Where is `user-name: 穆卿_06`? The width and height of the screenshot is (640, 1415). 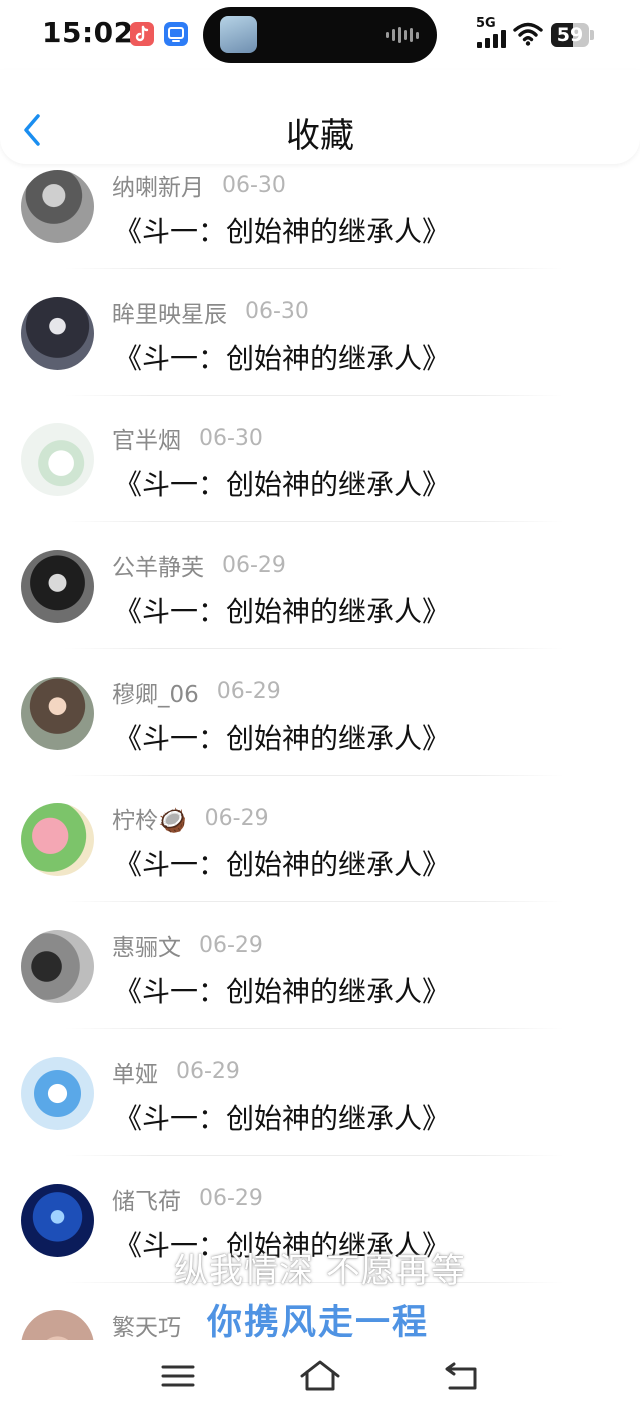 user-name: 穆卿_06 is located at coordinates (155, 692).